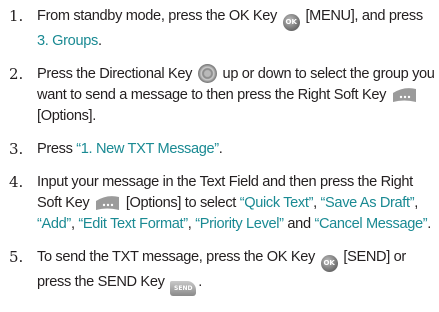 The width and height of the screenshot is (439, 312). Describe the element at coordinates (239, 224) in the screenshot. I see `option-priority-level: “Priority Level”` at that location.